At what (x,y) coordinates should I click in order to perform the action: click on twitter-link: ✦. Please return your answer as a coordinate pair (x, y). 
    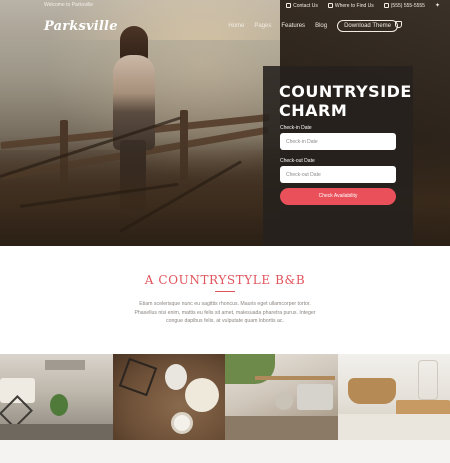
    Looking at the image, I should click on (437, 5).